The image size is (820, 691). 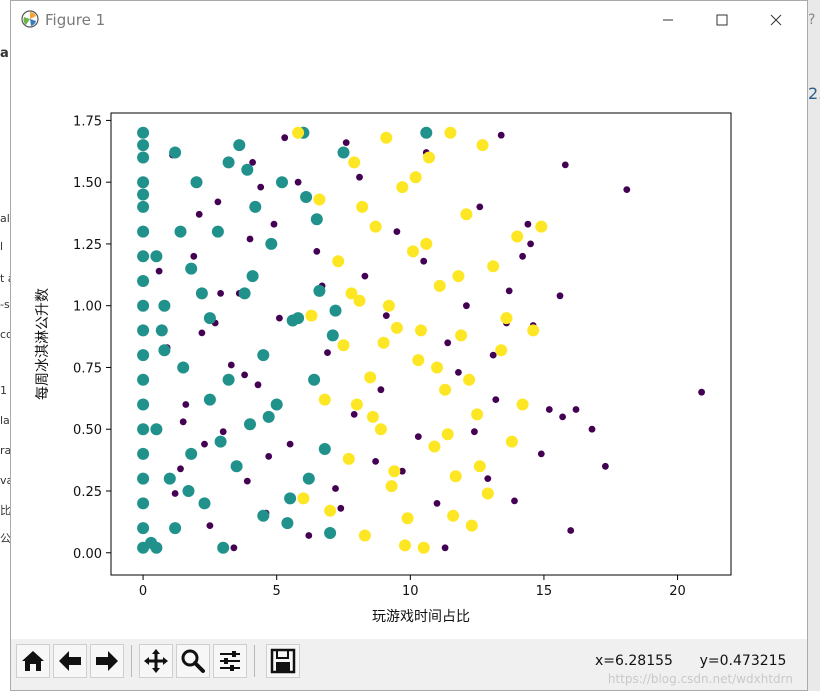 What do you see at coordinates (5, 218) in the screenshot?
I see `background-fragment: al` at bounding box center [5, 218].